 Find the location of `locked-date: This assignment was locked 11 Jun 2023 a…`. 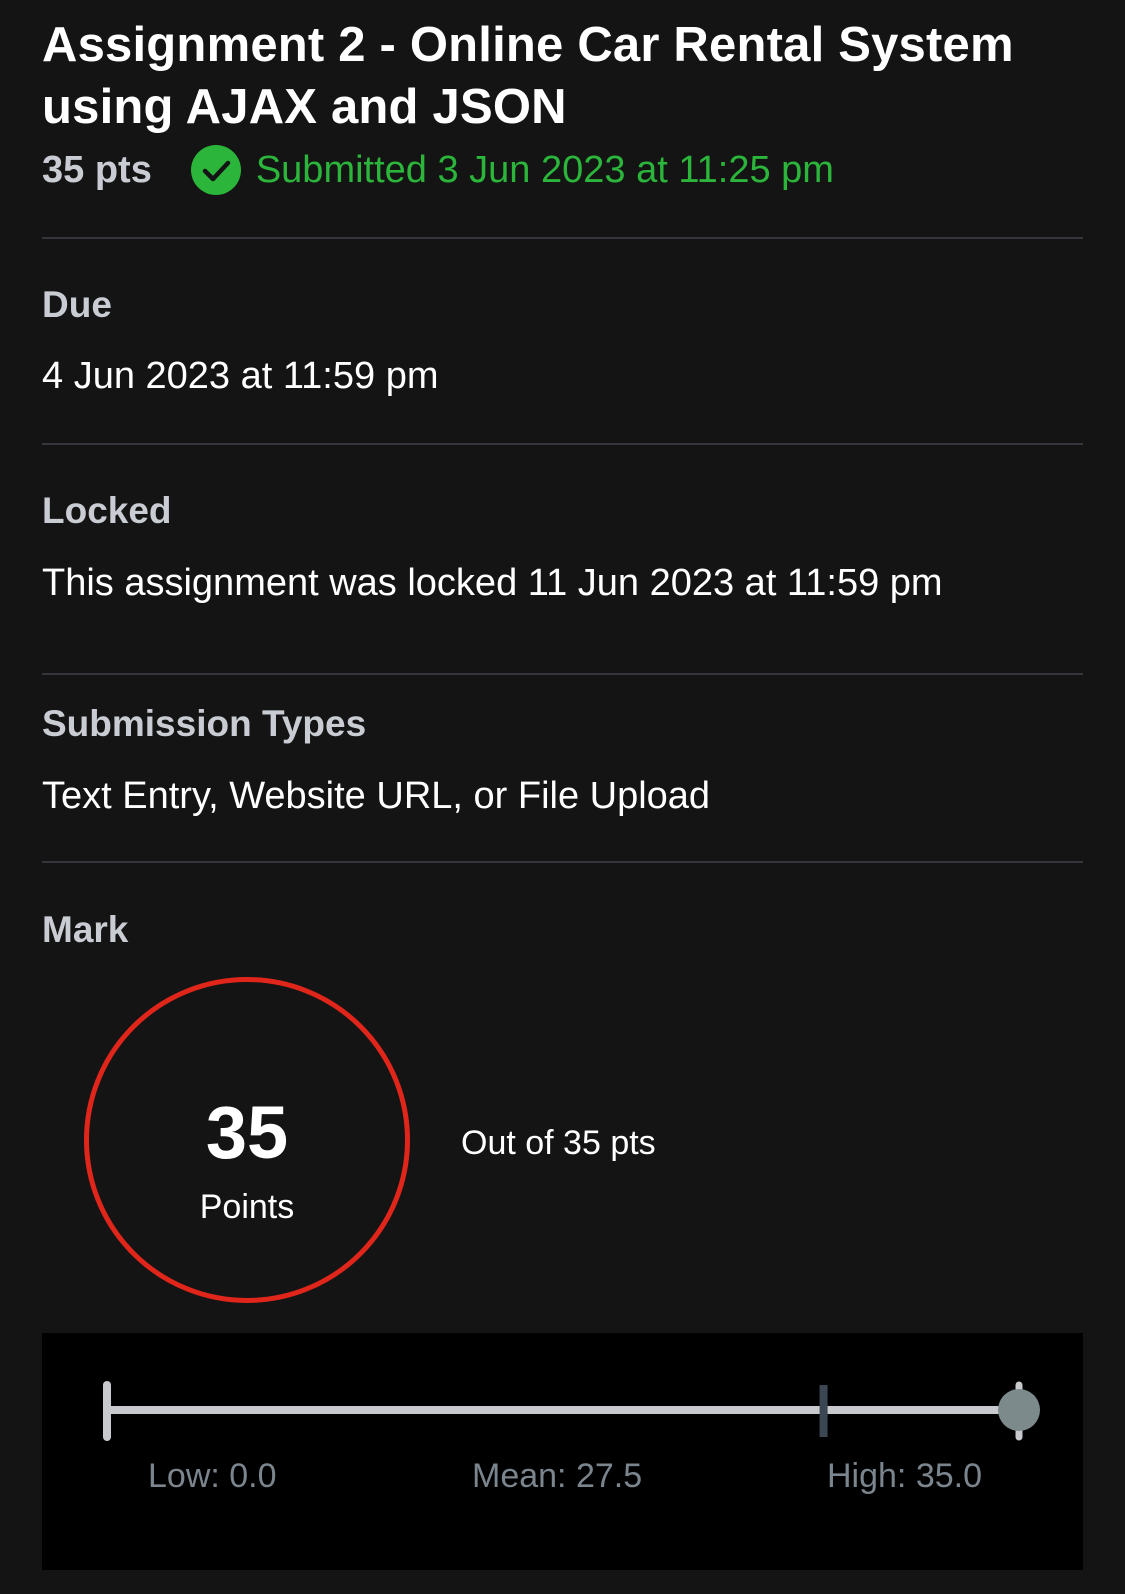

locked-date: This assignment was locked 11 Jun 2023 a… is located at coordinates (492, 583).